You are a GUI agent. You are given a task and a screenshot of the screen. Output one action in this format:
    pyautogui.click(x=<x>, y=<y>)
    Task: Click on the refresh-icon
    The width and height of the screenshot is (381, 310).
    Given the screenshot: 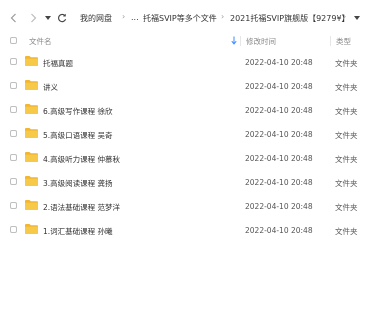 What is the action you would take?
    pyautogui.click(x=62, y=18)
    